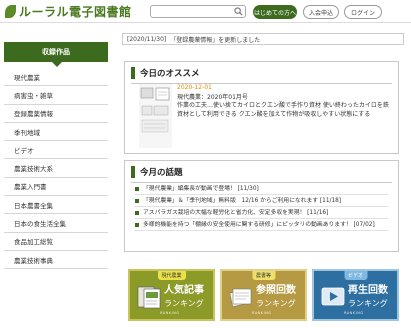 This screenshot has height=328, width=411. What do you see at coordinates (161, 173) in the screenshot?
I see `topics-title: 今月の話題` at bounding box center [161, 173].